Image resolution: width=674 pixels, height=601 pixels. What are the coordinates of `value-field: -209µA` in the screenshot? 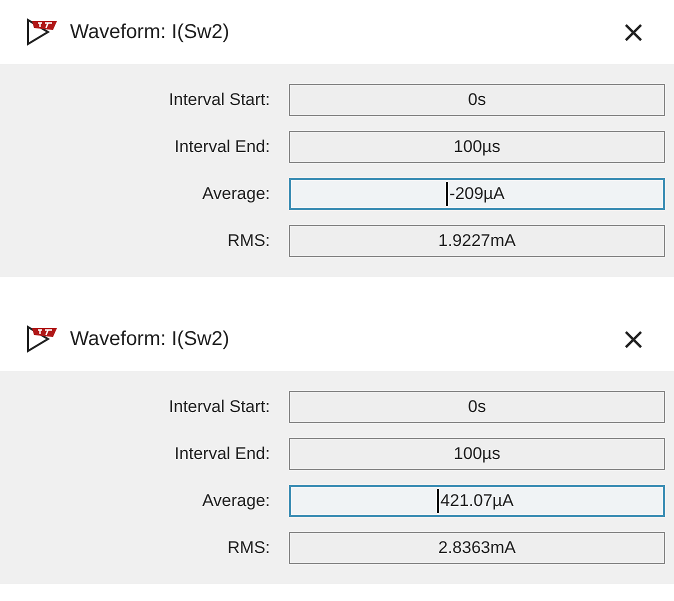 It's located at (477, 194).